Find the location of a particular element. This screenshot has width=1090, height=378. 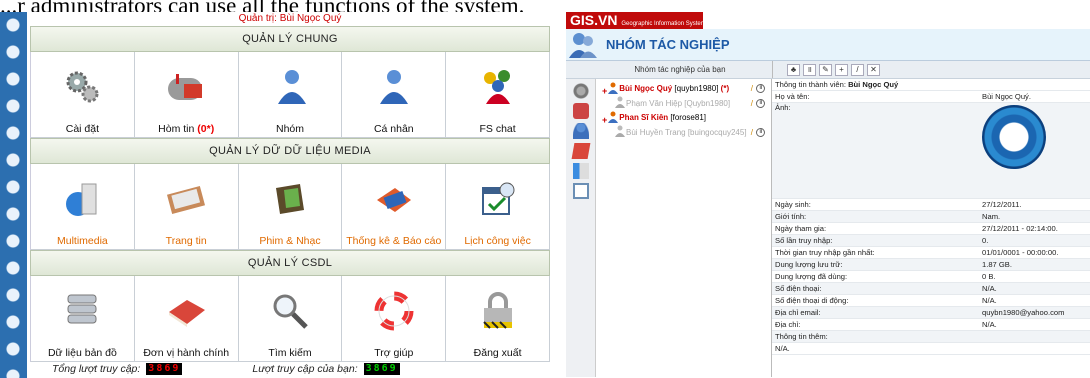

book-icon is located at coordinates (580, 151).